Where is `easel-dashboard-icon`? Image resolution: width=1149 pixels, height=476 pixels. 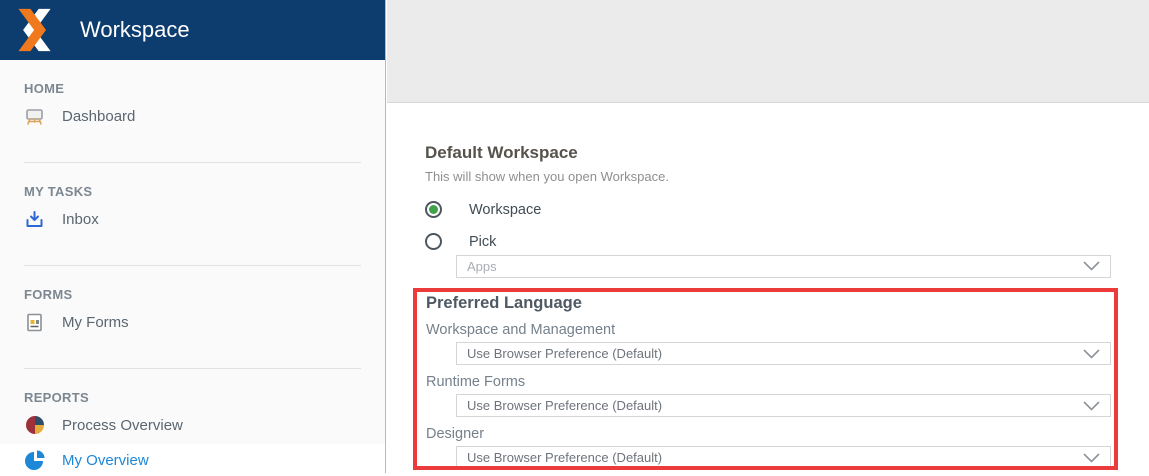 easel-dashboard-icon is located at coordinates (34, 116).